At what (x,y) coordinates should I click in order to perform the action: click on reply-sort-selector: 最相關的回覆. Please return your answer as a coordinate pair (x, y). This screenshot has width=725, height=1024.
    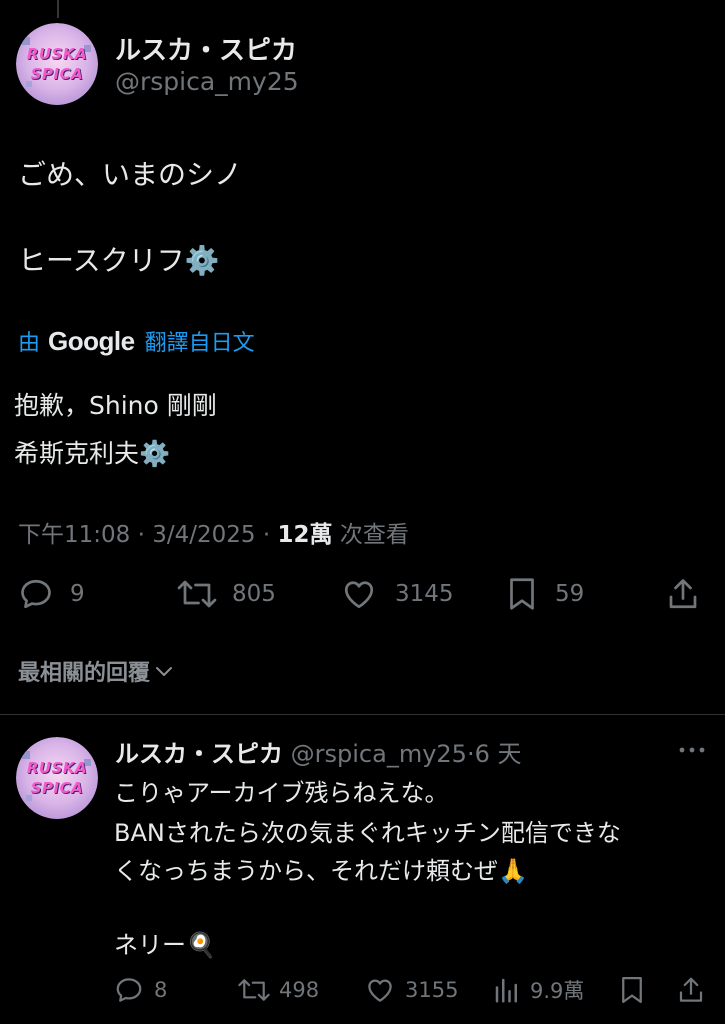
    Looking at the image, I should click on (97, 671).